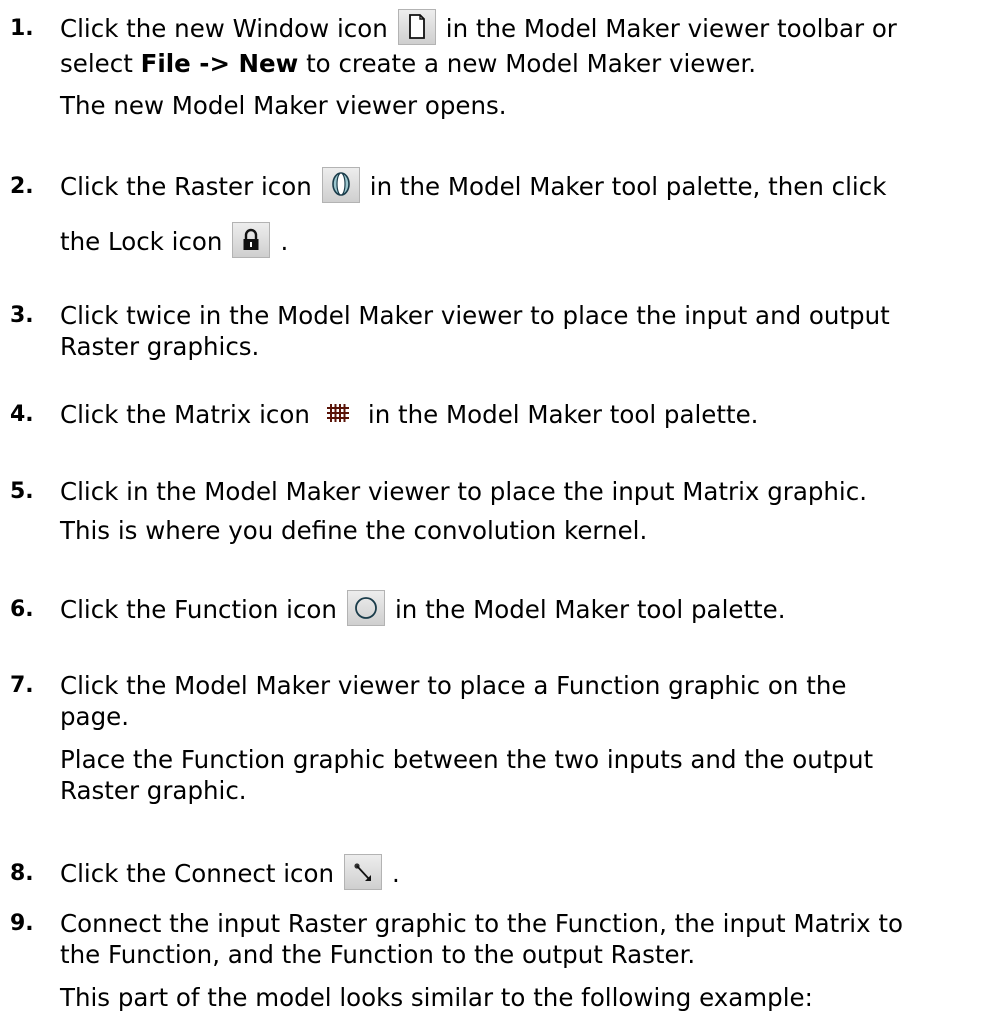 The width and height of the screenshot is (982, 1014). I want to click on step-6-text-before-icon: Click the Function icon, so click(198, 609).